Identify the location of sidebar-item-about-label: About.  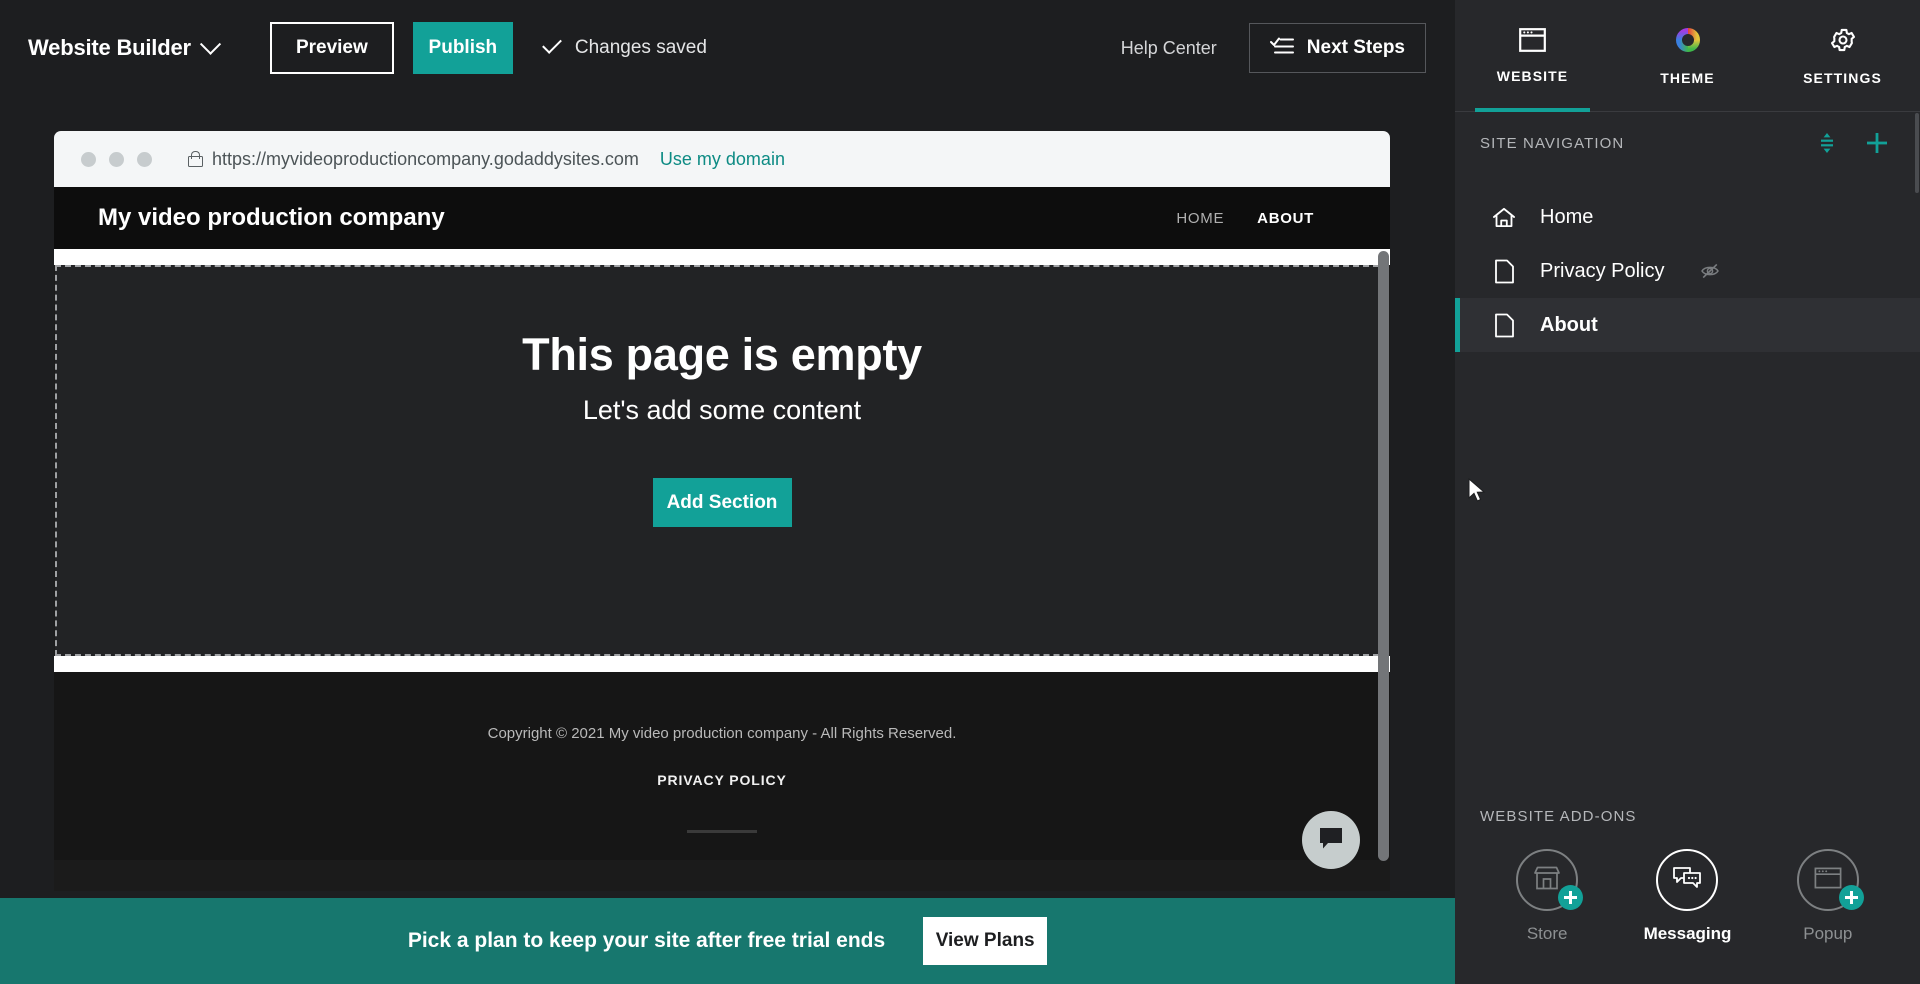
(1569, 324).